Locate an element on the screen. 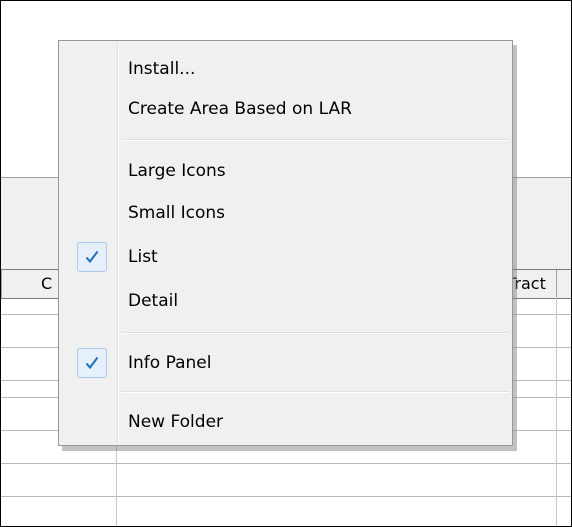  column-header-tract: Tract is located at coordinates (532, 284).